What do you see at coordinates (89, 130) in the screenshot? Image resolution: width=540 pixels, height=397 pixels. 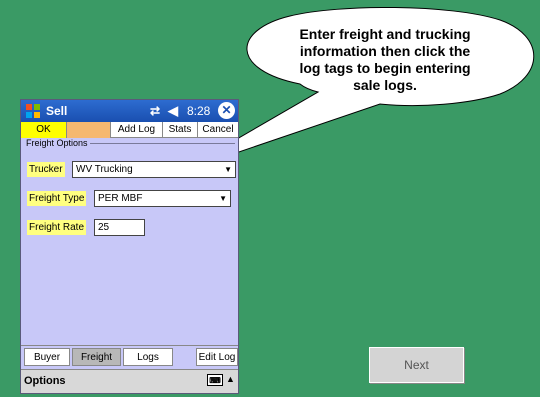 I see `toolbar-blank` at bounding box center [89, 130].